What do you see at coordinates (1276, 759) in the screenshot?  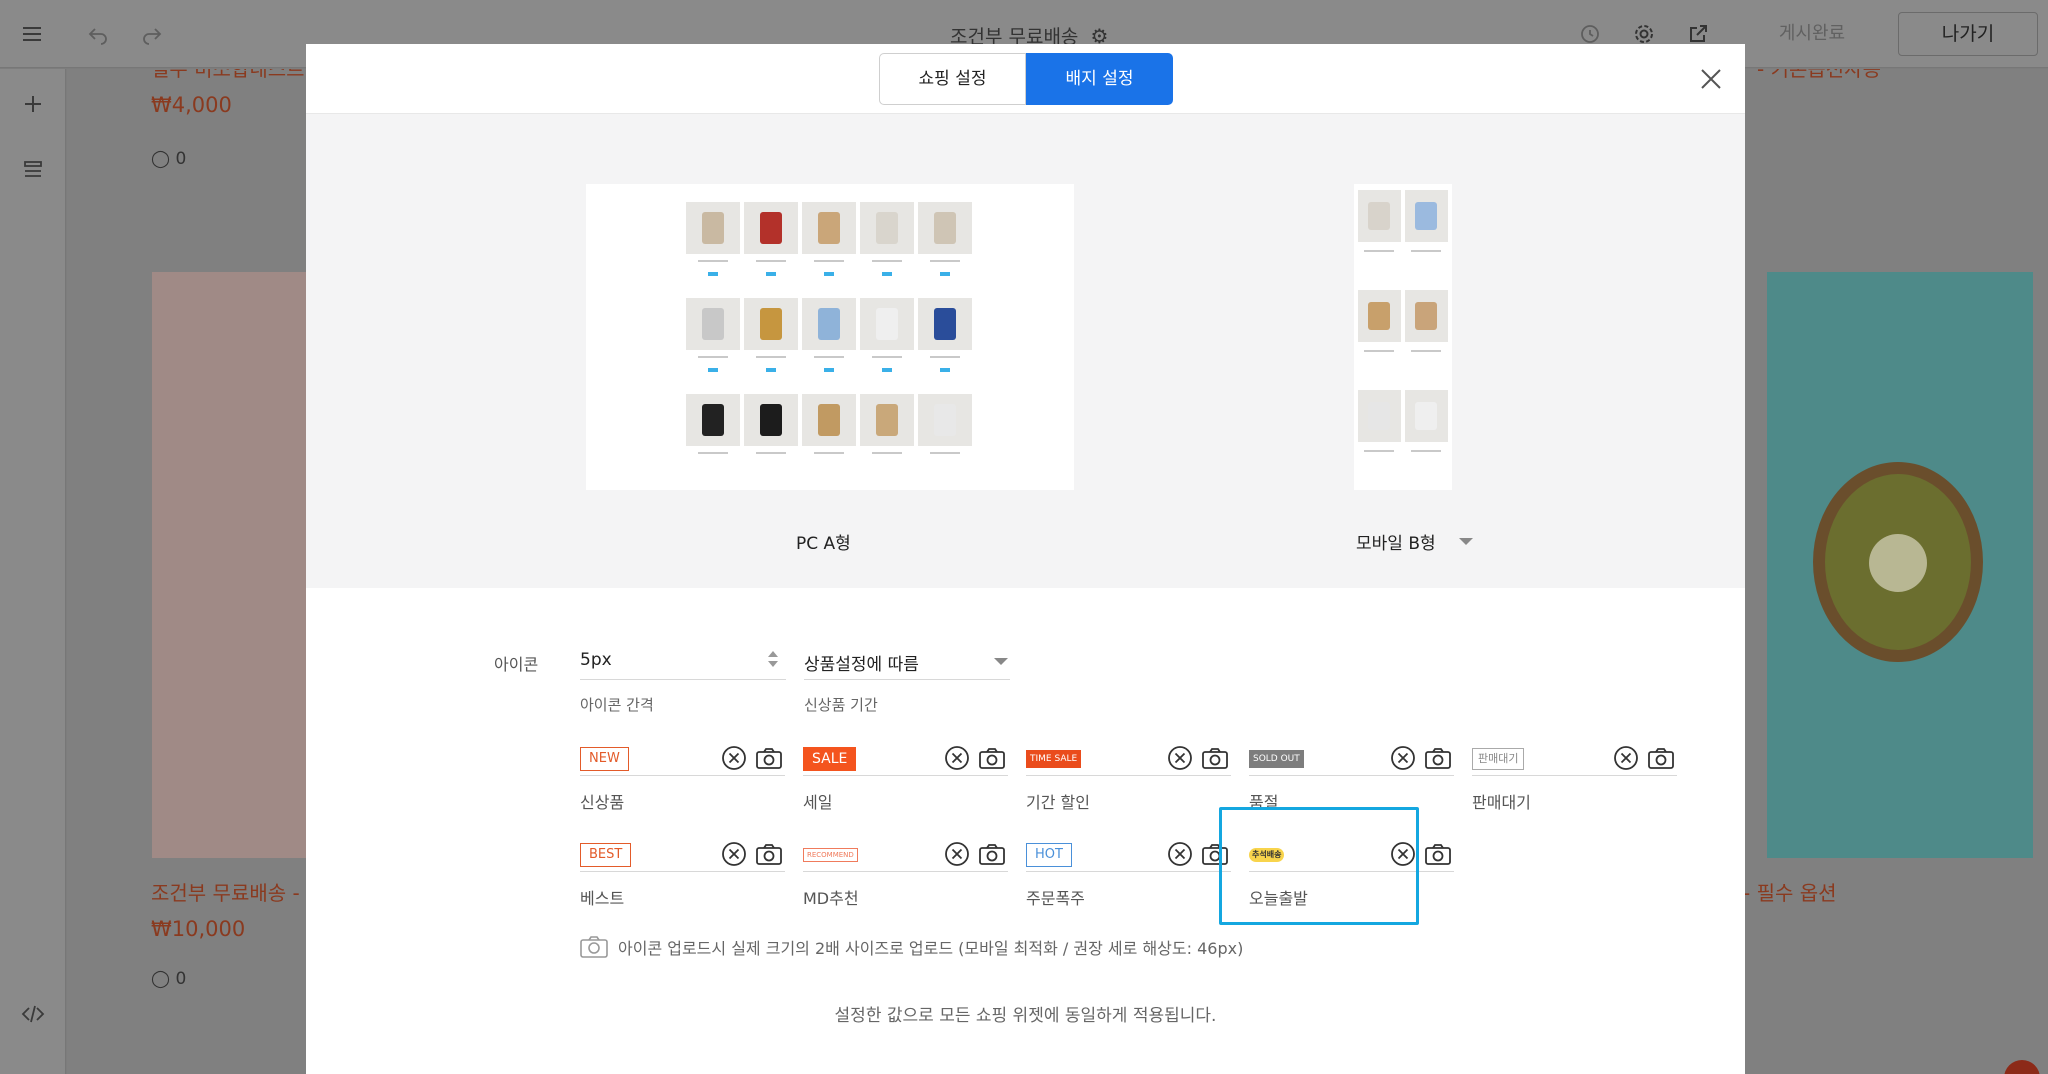 I see `badge-preview: SOLD OUT` at bounding box center [1276, 759].